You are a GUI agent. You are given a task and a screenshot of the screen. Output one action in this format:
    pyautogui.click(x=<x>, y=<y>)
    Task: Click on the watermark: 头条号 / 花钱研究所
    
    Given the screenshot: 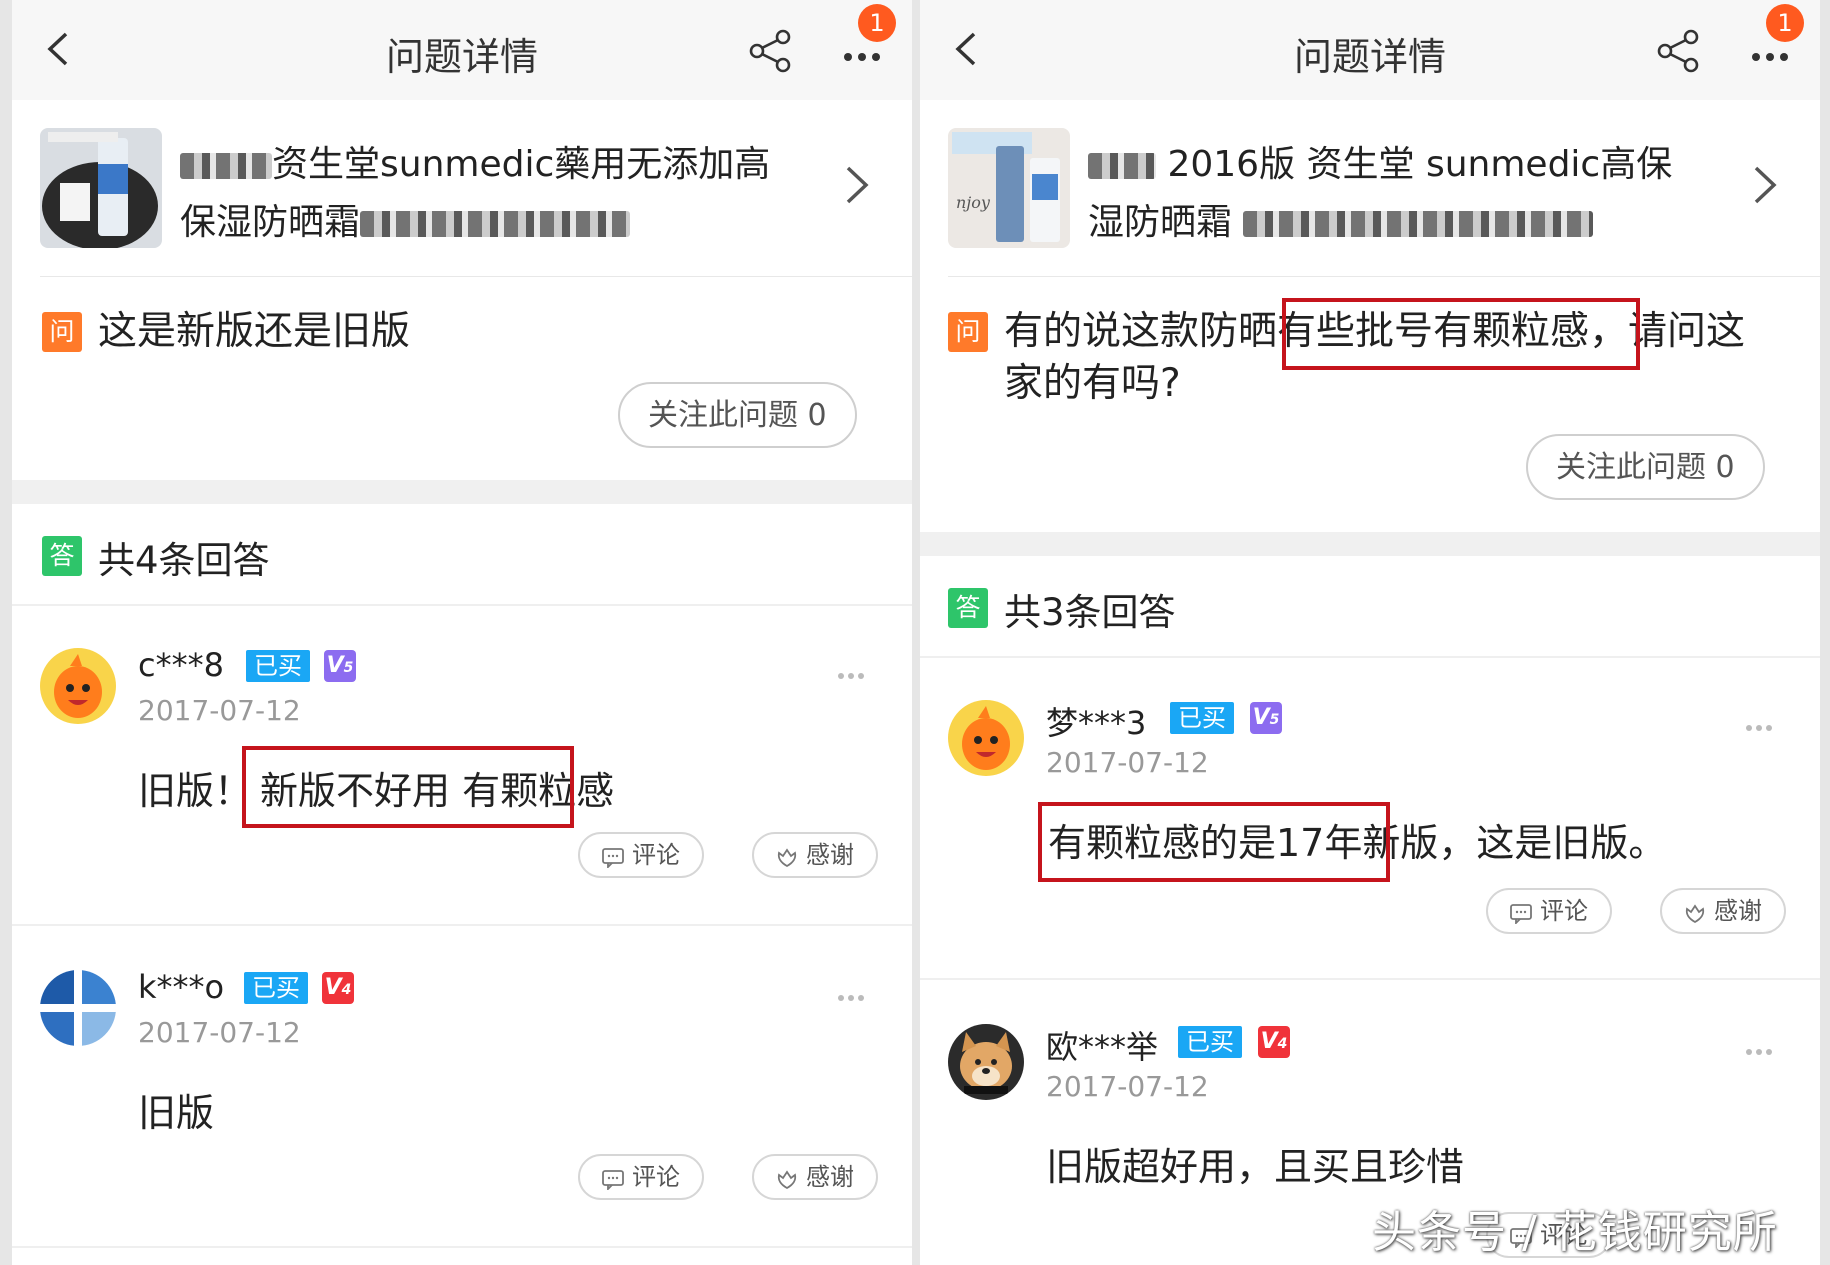 What is the action you would take?
    pyautogui.click(x=1575, y=1232)
    